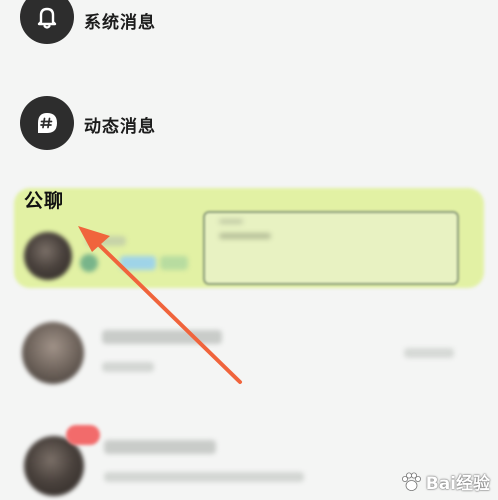  Describe the element at coordinates (160, 305) in the screenshot. I see `annotation-arrow` at that location.